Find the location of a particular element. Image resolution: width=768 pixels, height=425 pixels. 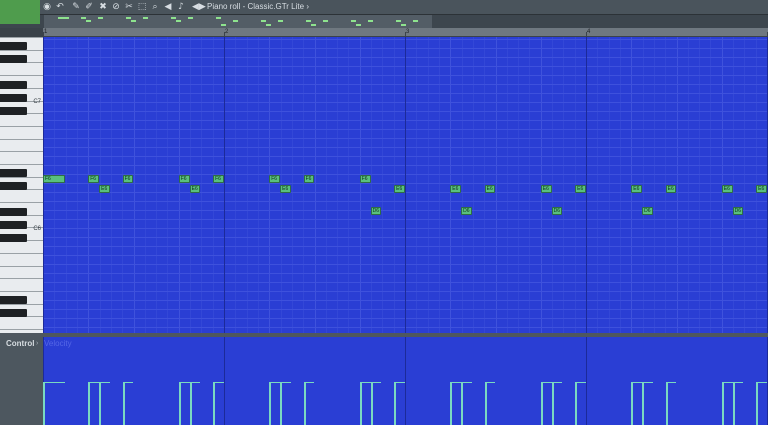

paint-icon: ✐ is located at coordinates (89, 7).